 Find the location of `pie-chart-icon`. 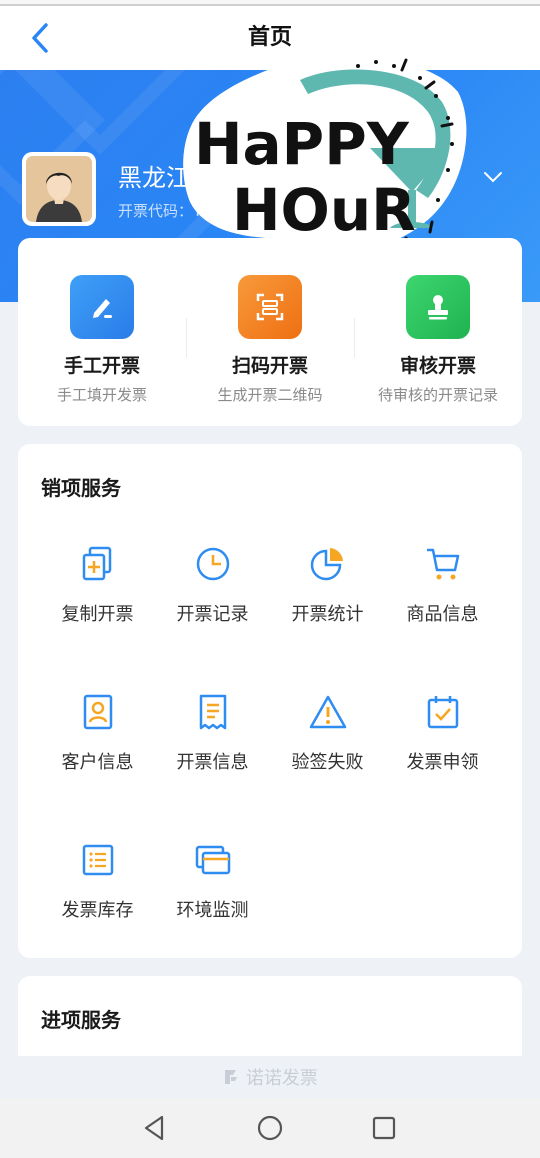

pie-chart-icon is located at coordinates (328, 564).